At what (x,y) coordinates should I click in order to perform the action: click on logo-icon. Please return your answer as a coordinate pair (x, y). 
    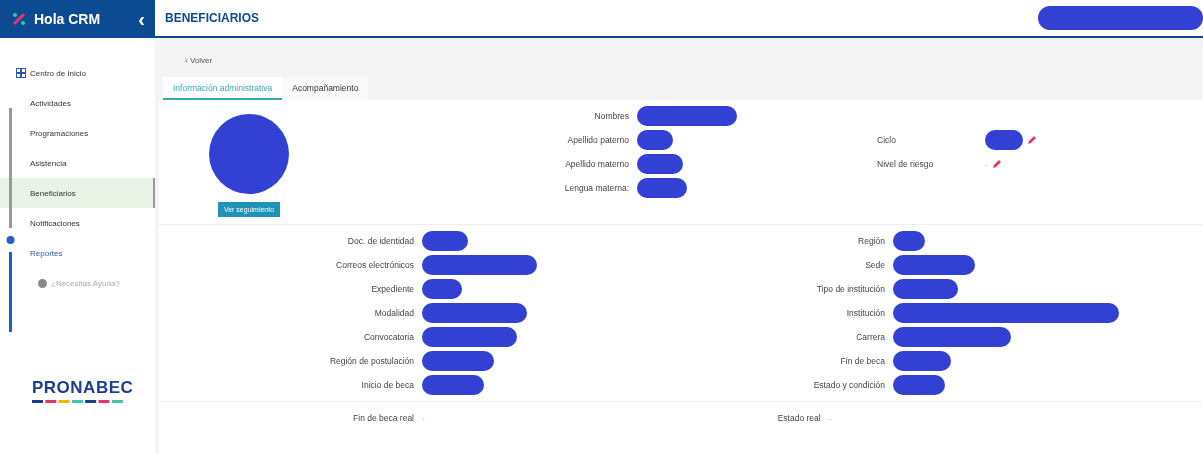
    Looking at the image, I should click on (19, 19).